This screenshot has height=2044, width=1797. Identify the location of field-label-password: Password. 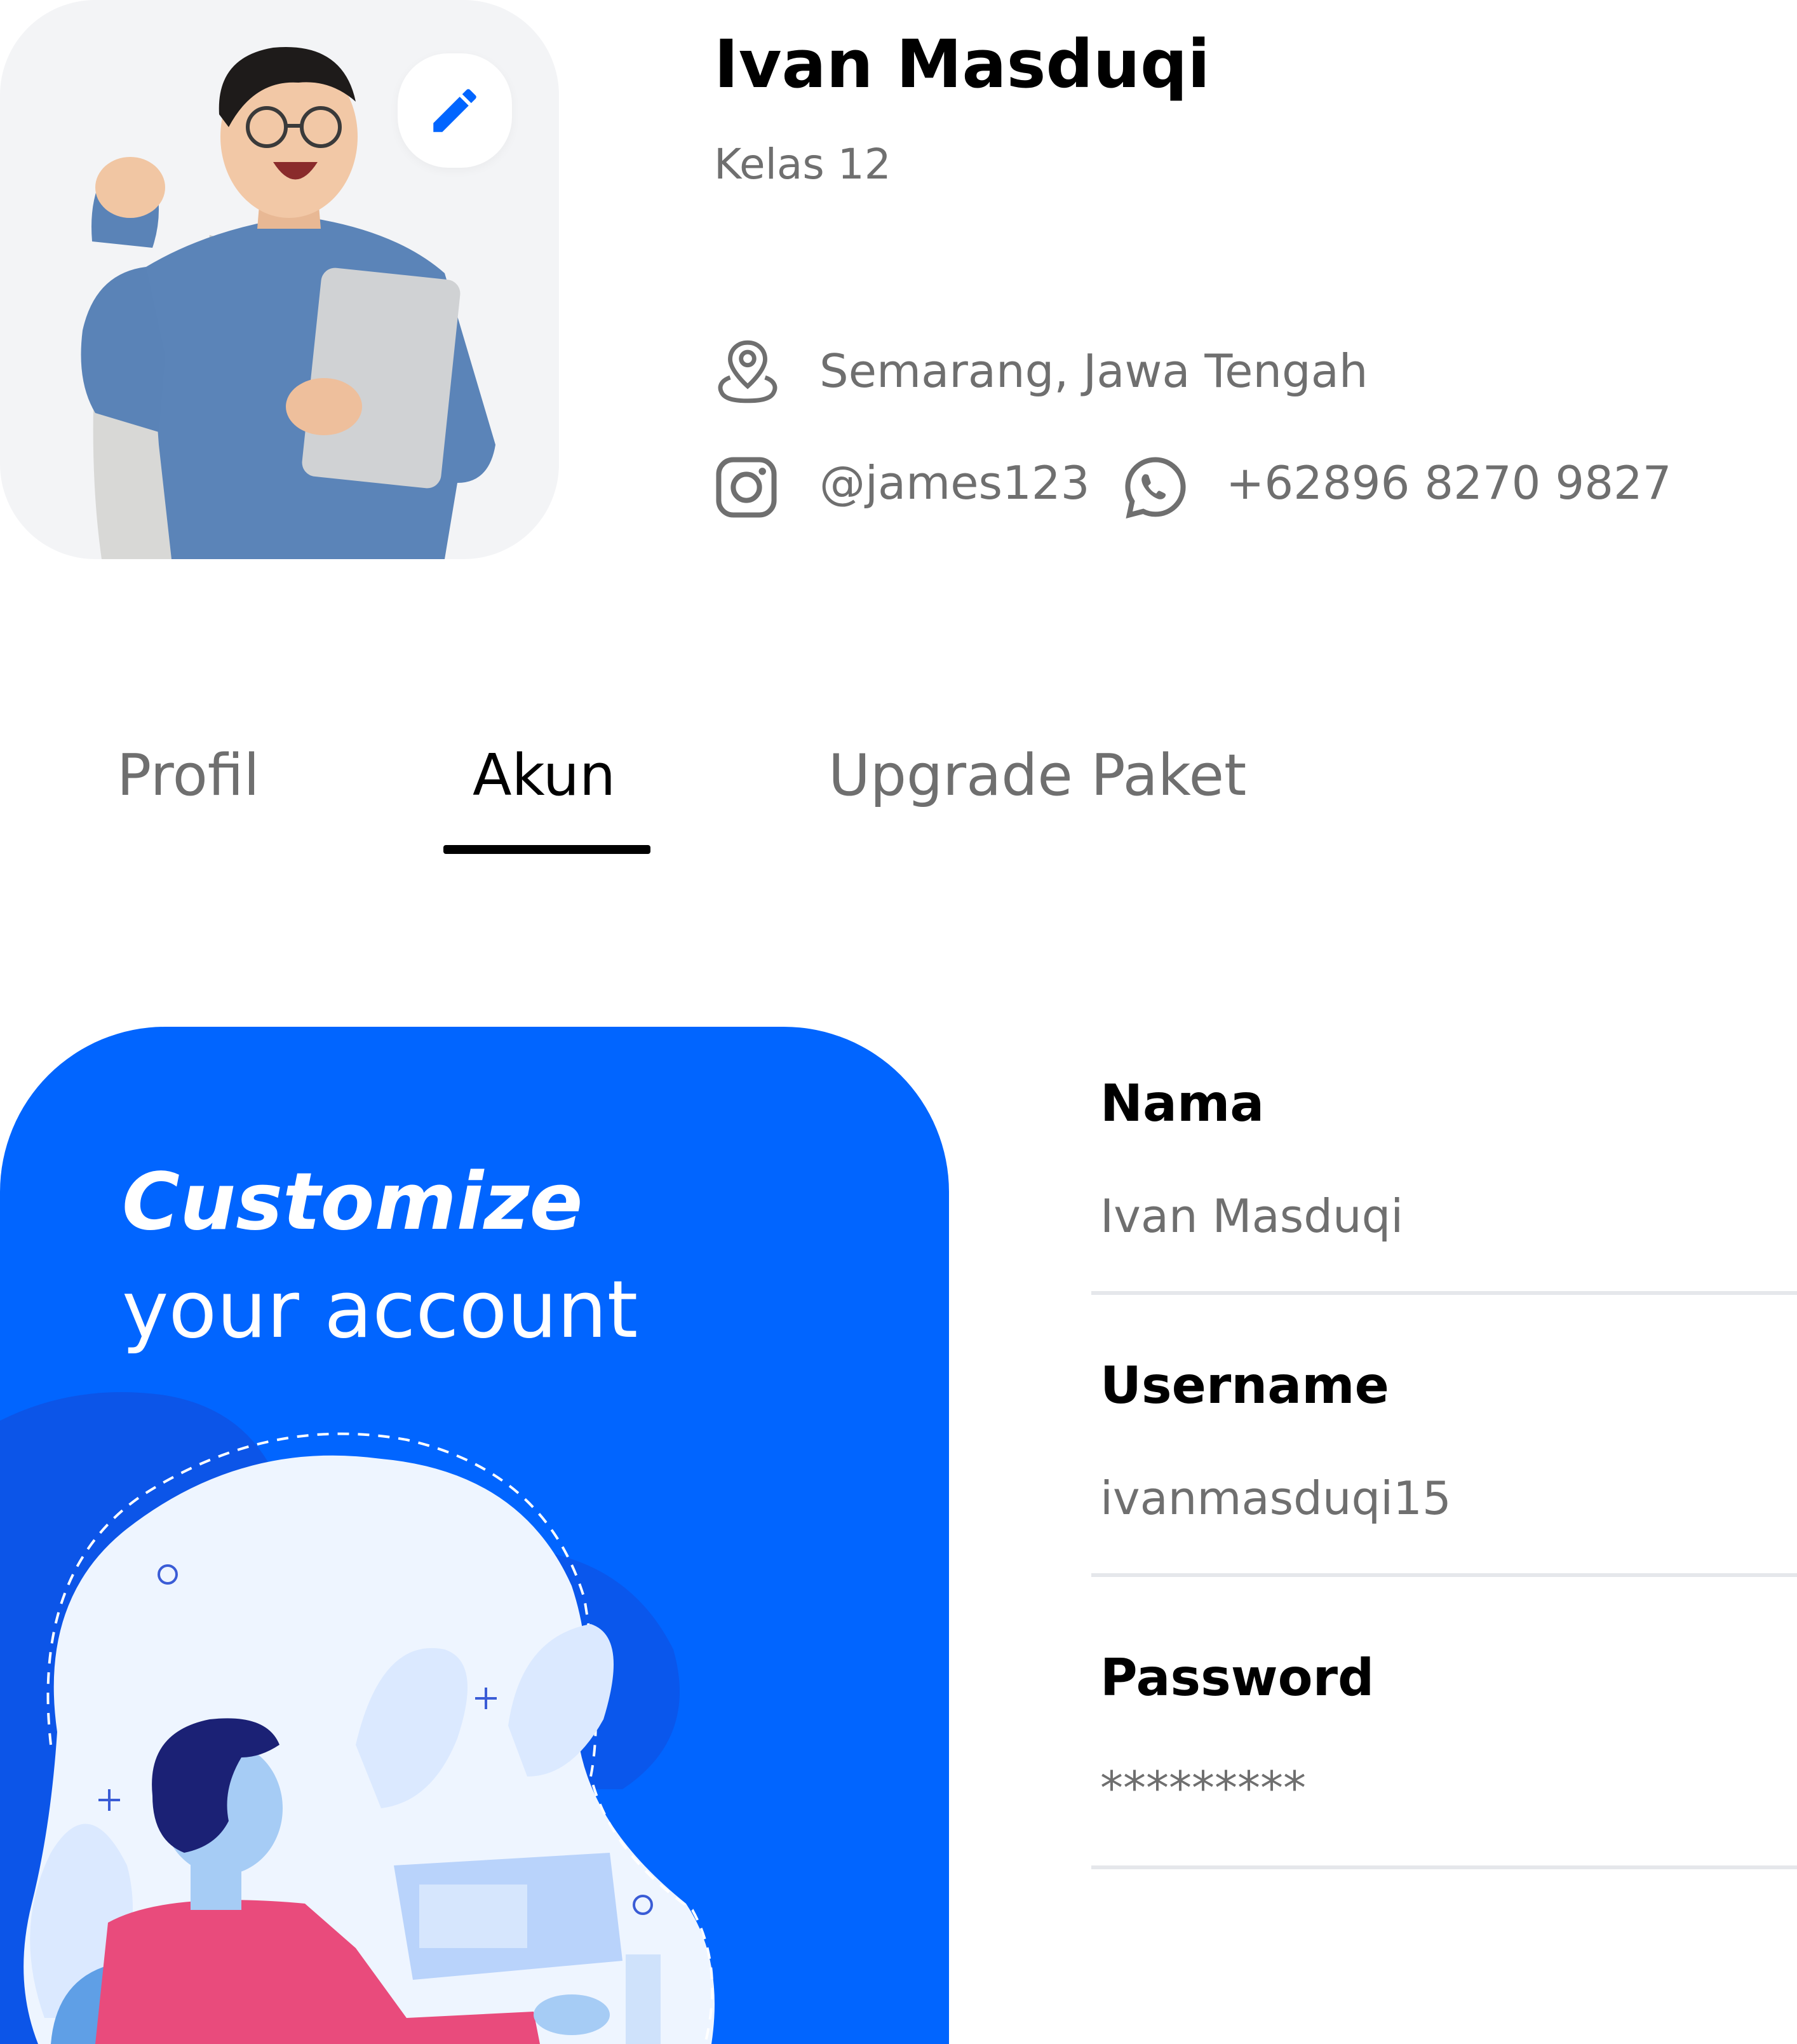
(1237, 1677).